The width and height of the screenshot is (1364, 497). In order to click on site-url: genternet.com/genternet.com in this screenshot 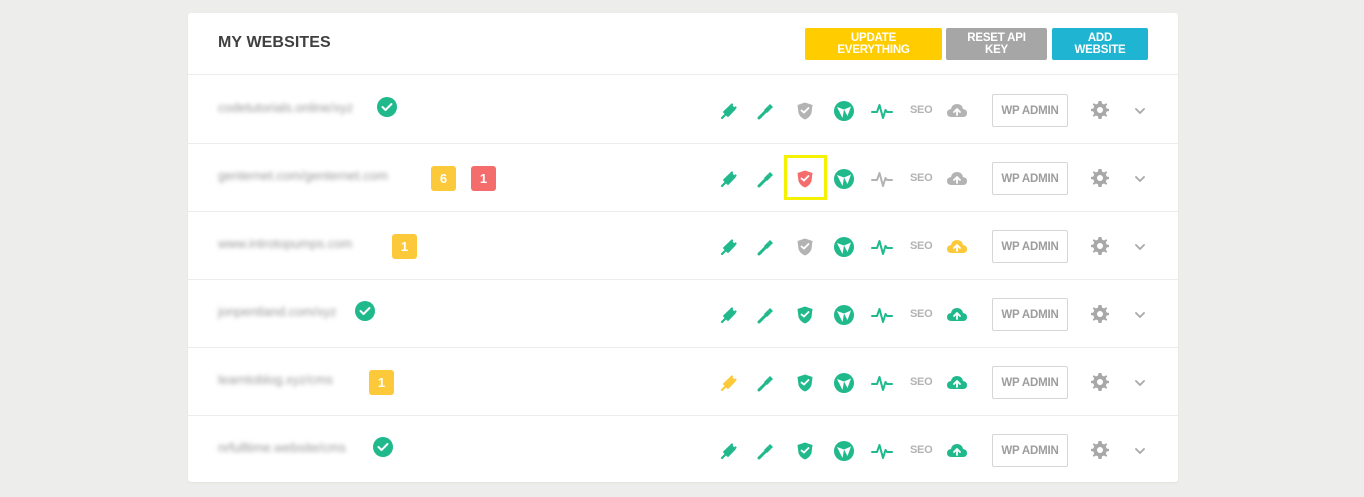, I will do `click(303, 175)`.